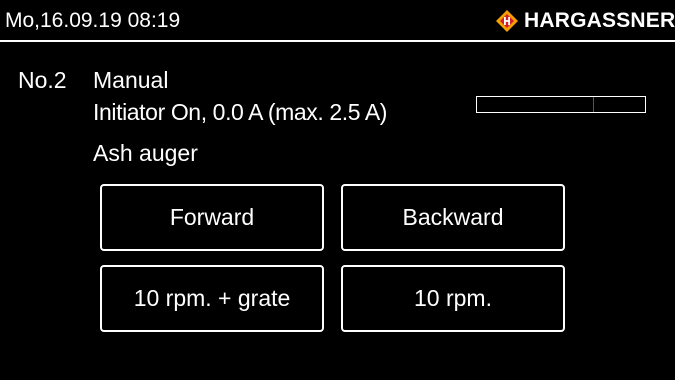 The width and height of the screenshot is (675, 380). What do you see at coordinates (240, 112) in the screenshot?
I see `device-status: Initiator On, 0.0 A (max. 2.5 A)` at bounding box center [240, 112].